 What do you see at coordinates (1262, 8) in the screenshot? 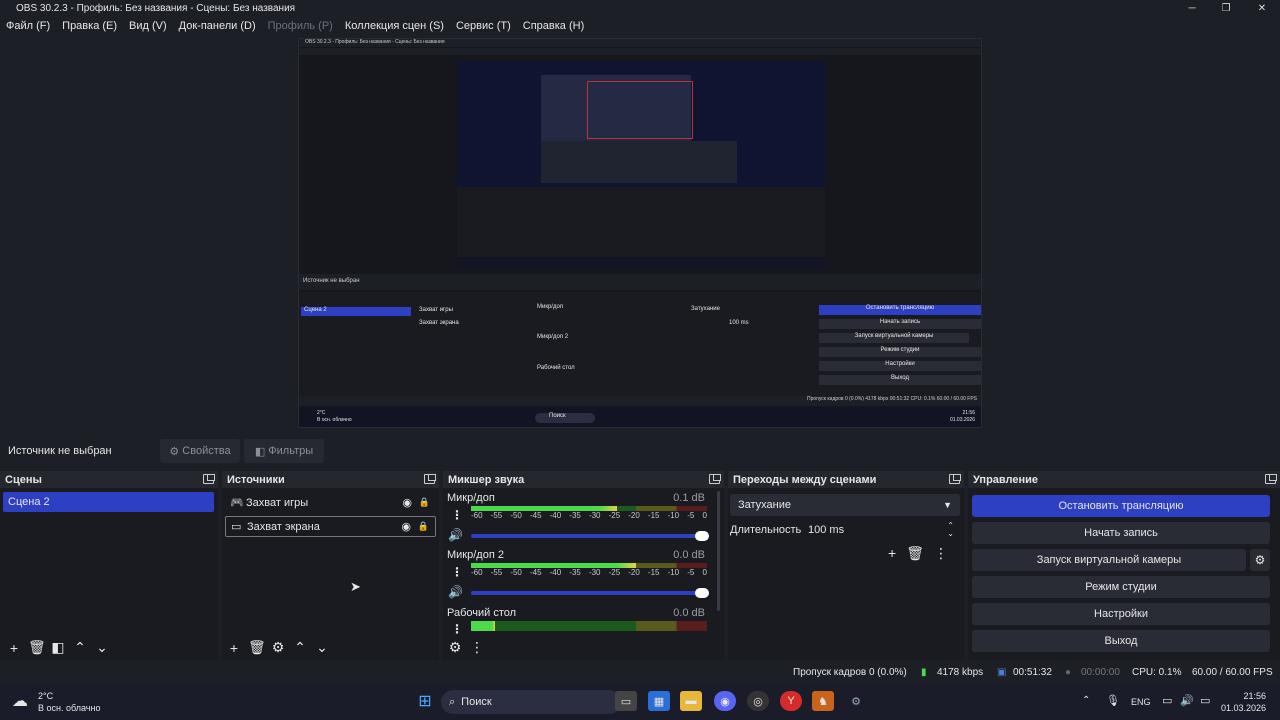
I see `close-icon: ✕` at bounding box center [1262, 8].